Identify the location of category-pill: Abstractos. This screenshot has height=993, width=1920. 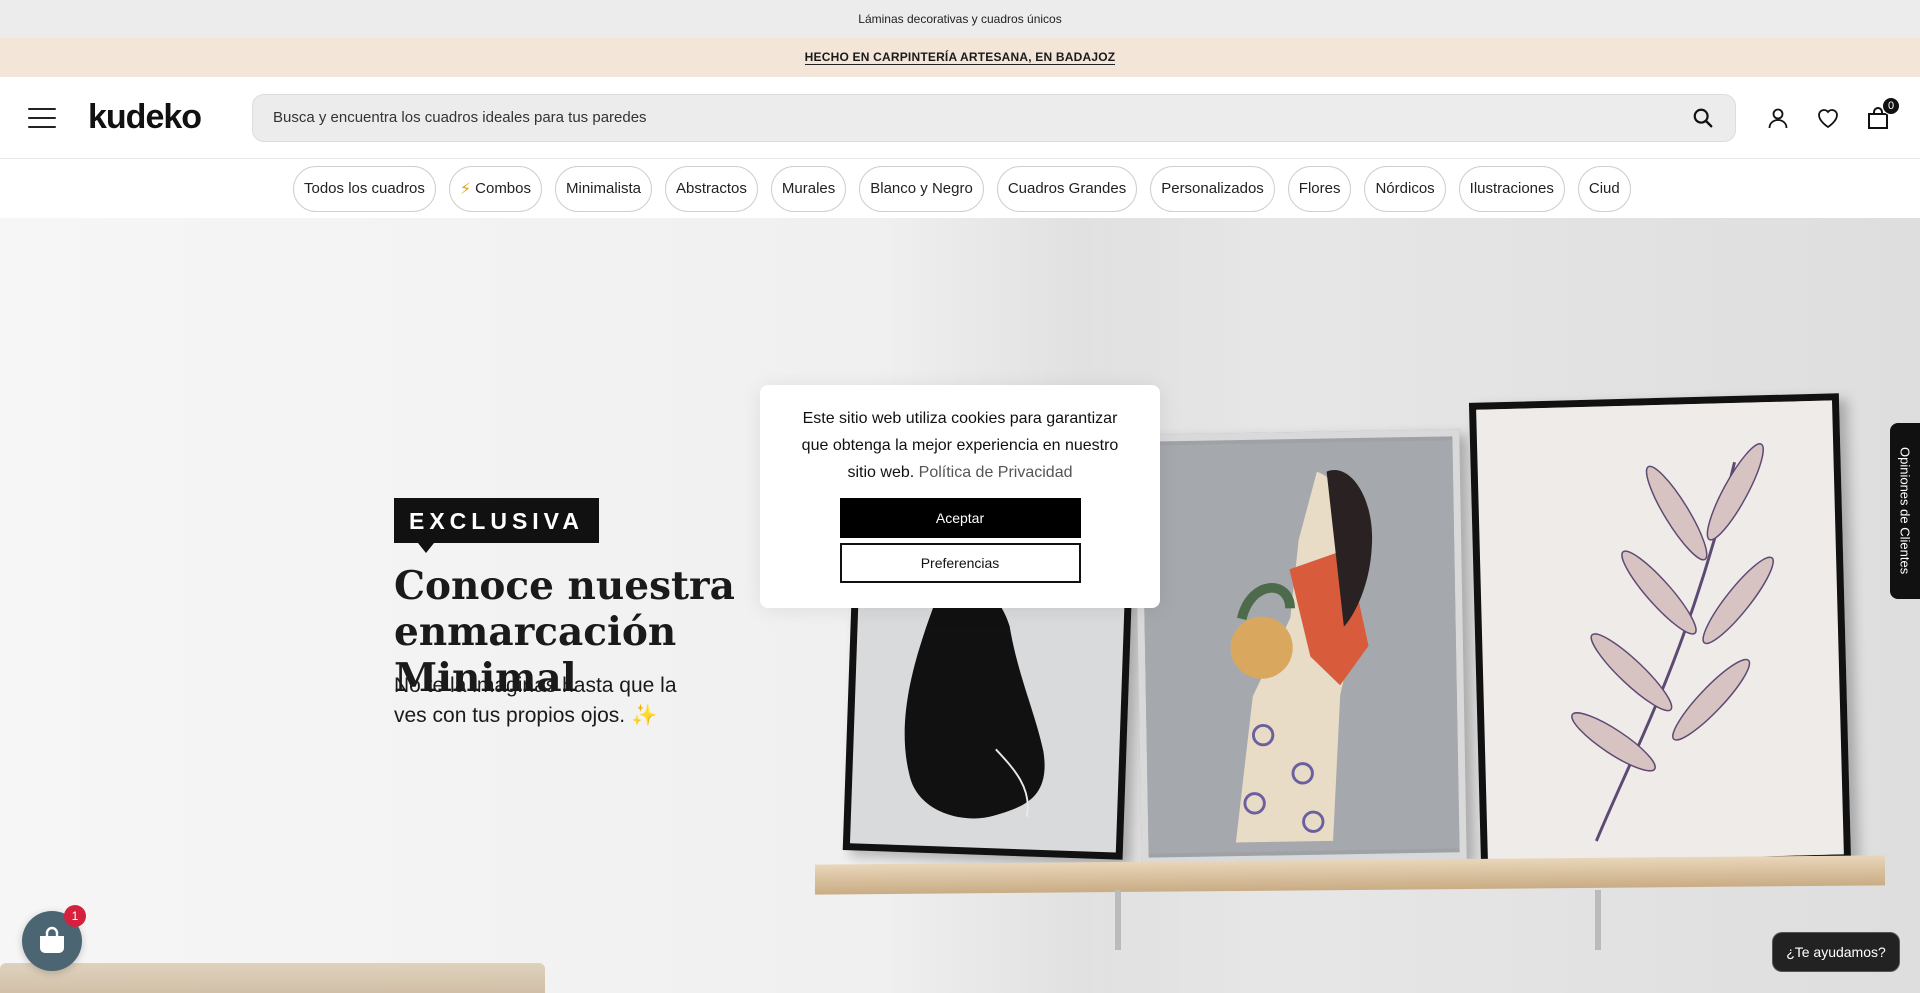
(711, 188).